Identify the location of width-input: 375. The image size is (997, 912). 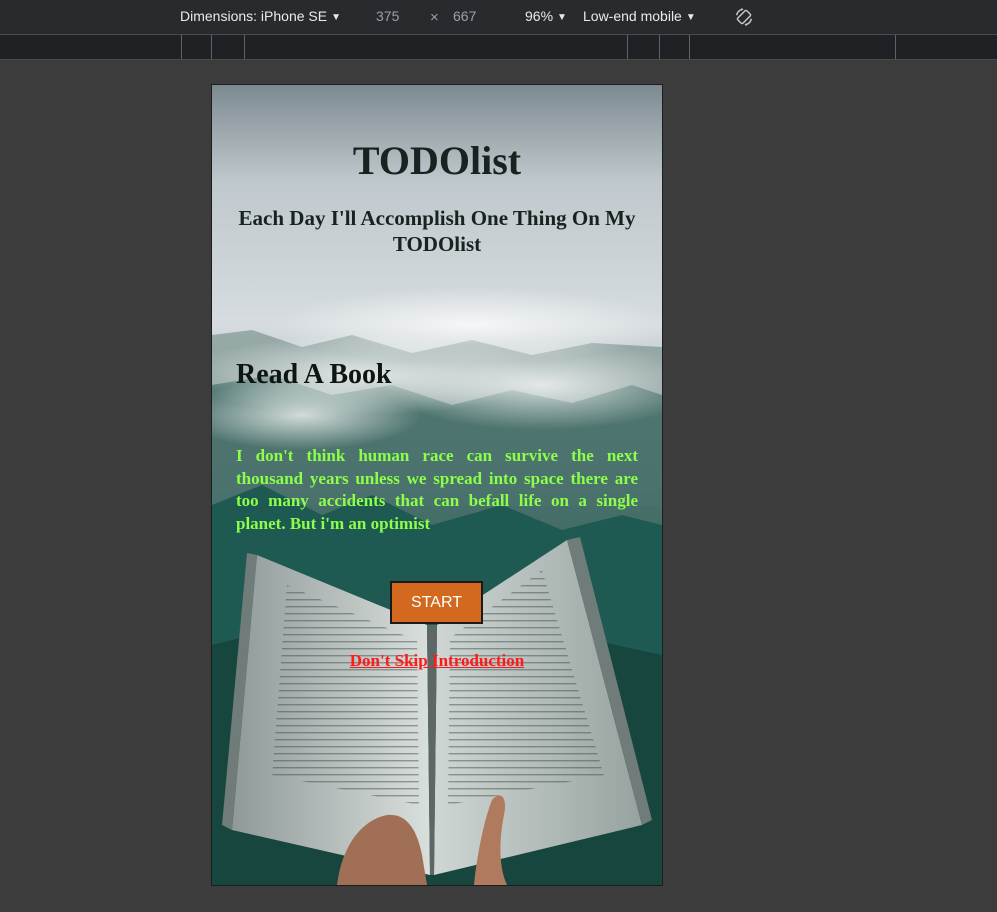
(401, 16).